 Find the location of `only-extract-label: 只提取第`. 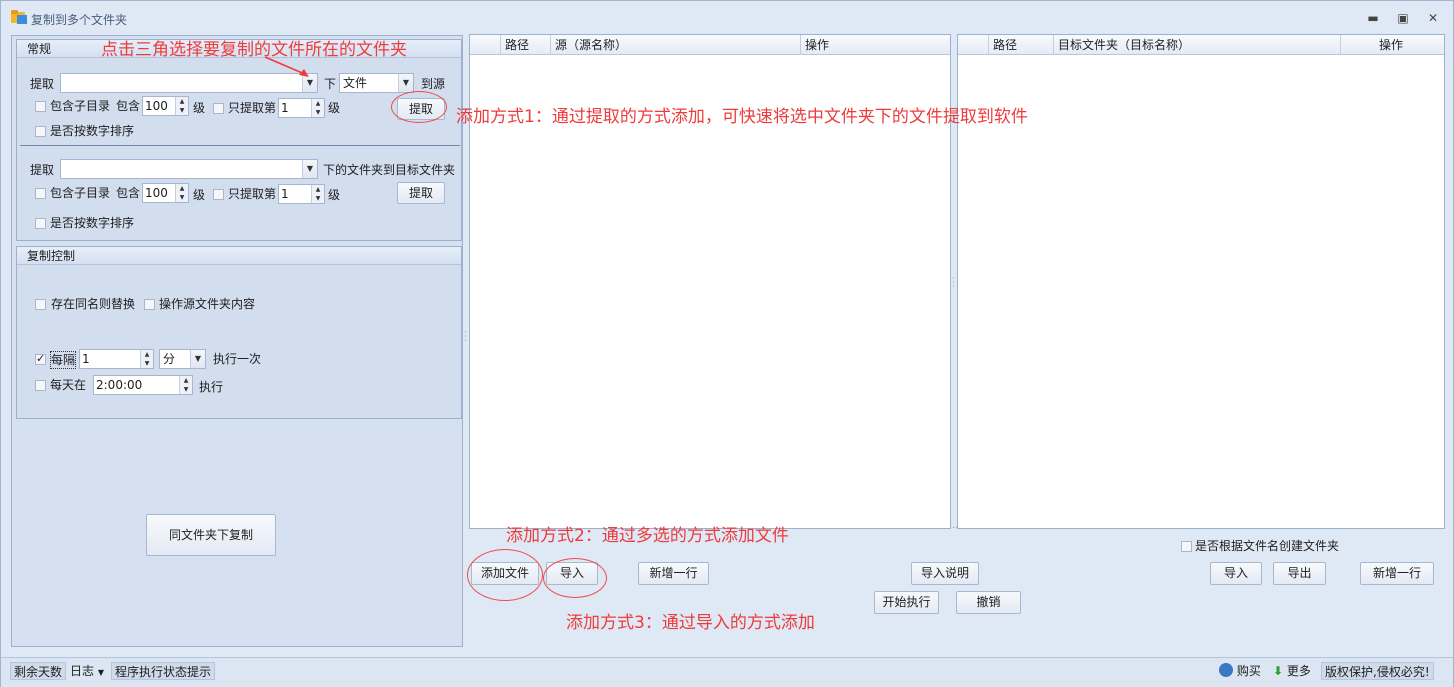

only-extract-label: 只提取第 is located at coordinates (252, 108).